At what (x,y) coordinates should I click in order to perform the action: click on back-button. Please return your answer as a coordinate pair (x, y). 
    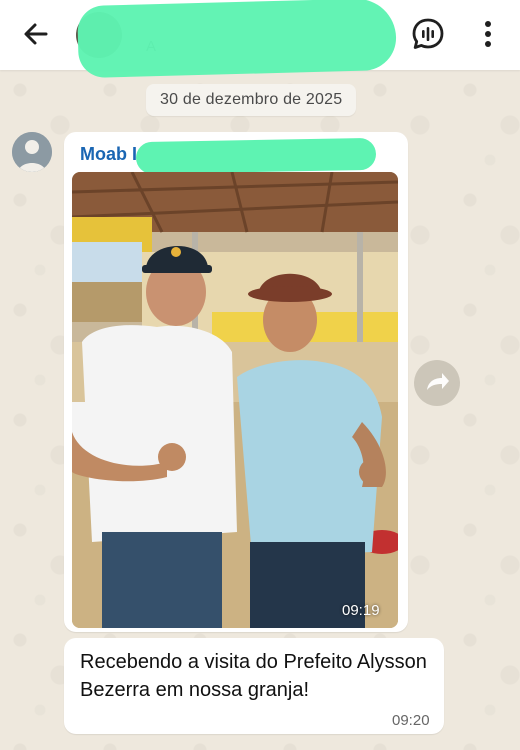
    Looking at the image, I should click on (36, 34).